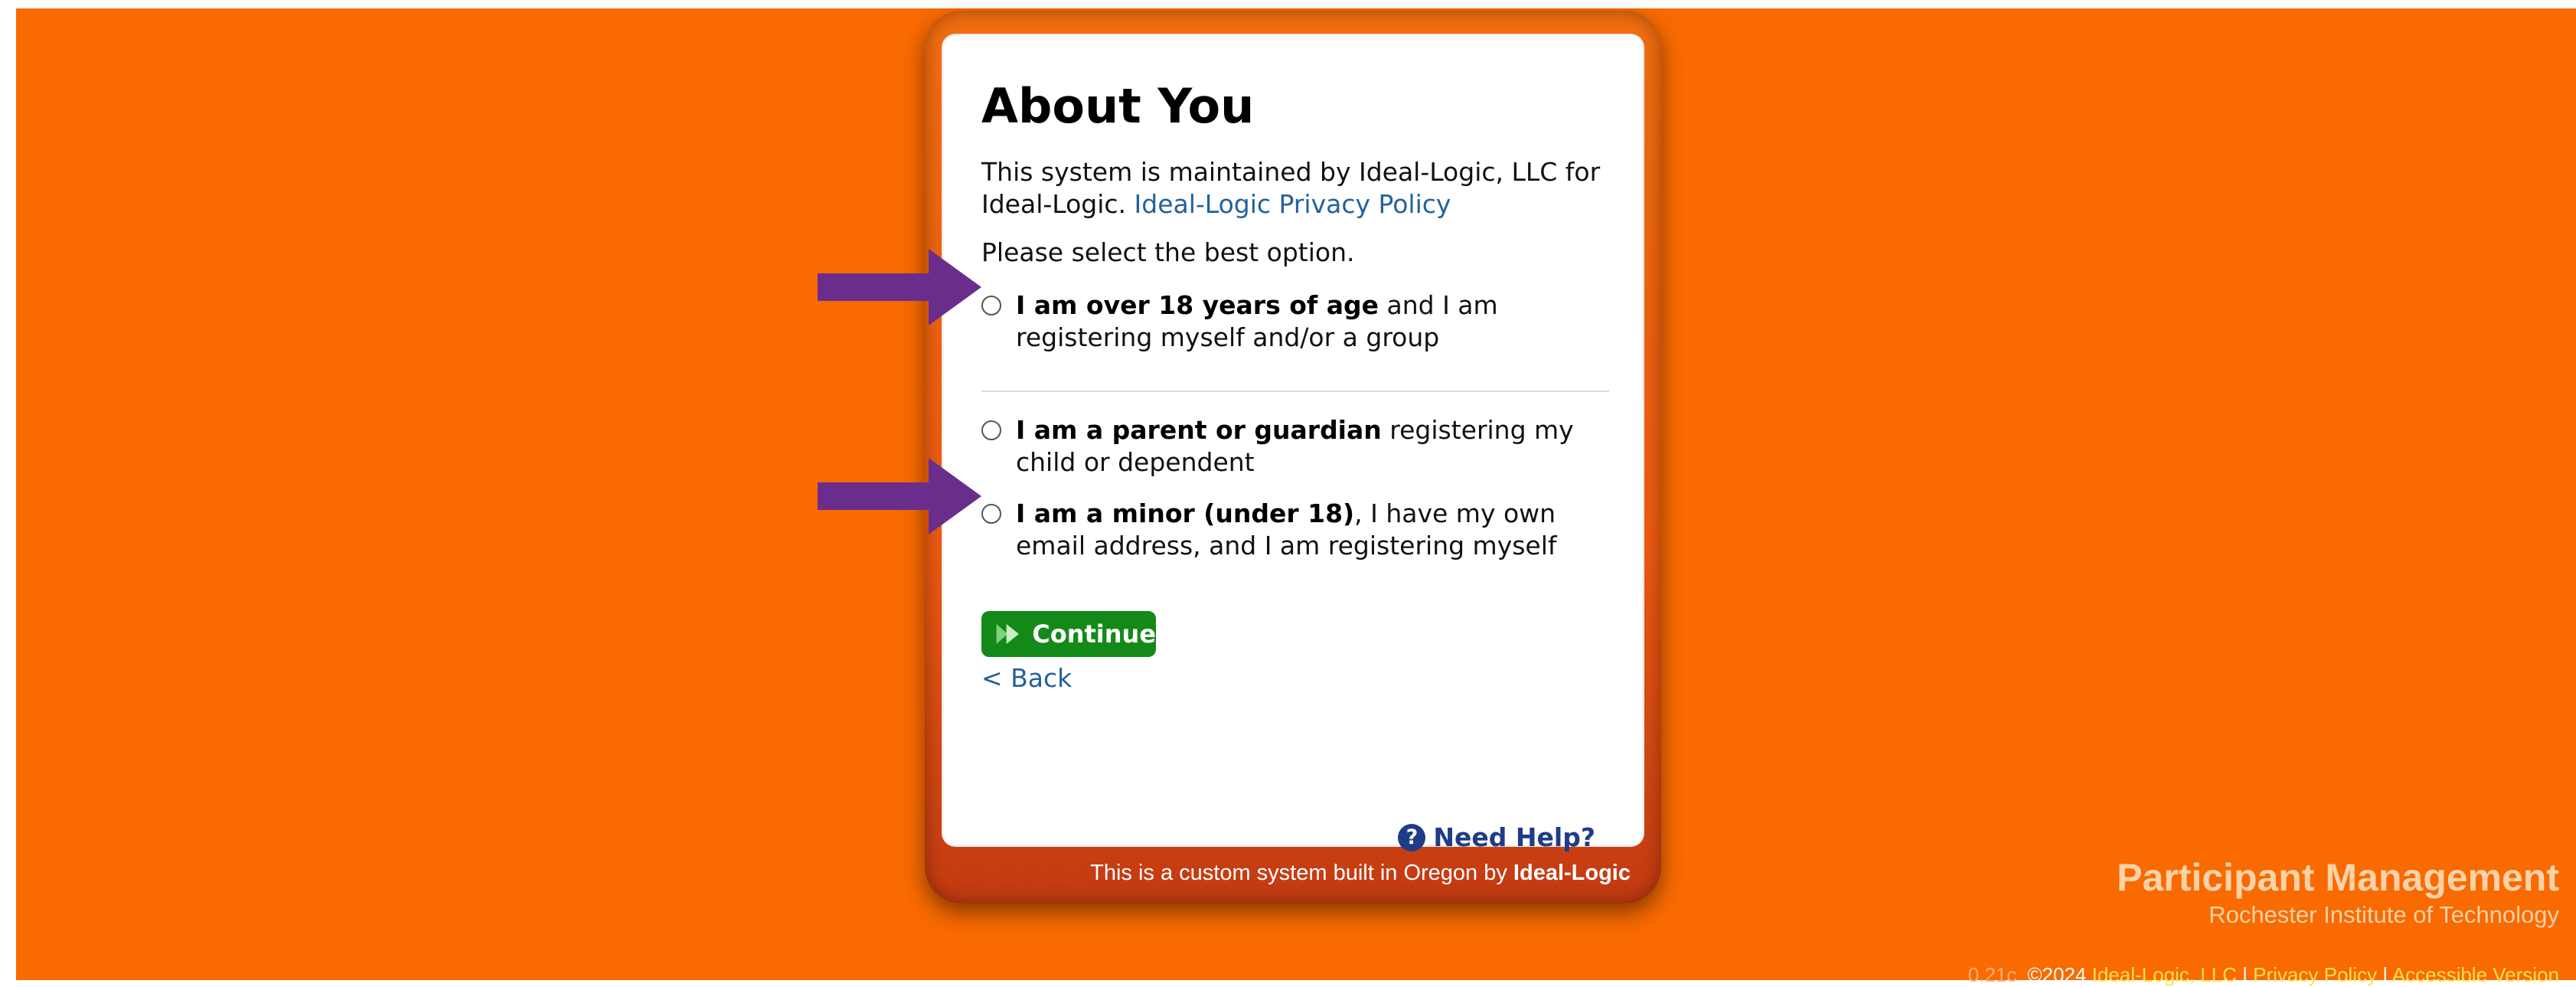  Describe the element at coordinates (2384, 915) in the screenshot. I see `organization-name: Rochester Institute of Technology` at that location.